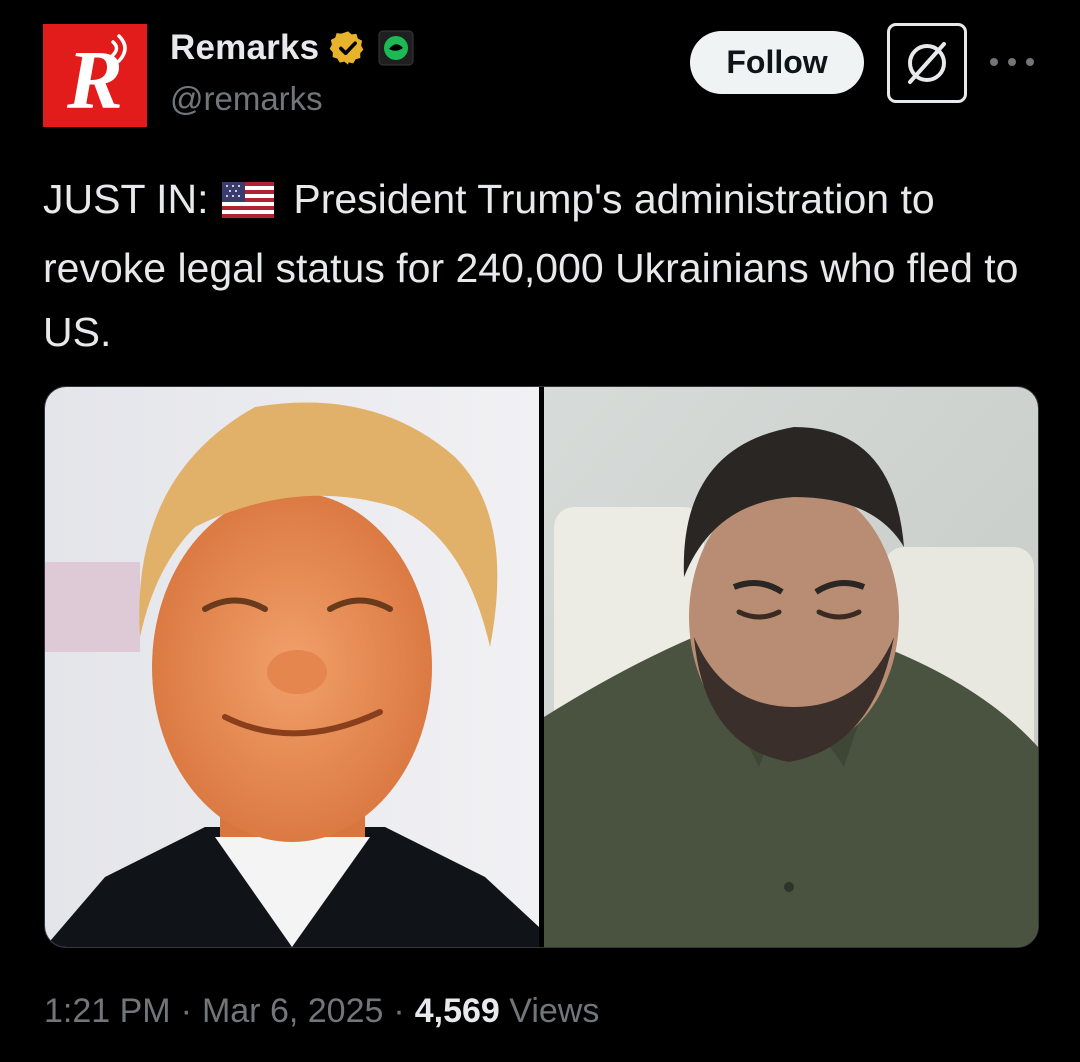 The width and height of the screenshot is (1080, 1062). What do you see at coordinates (244, 48) in the screenshot?
I see `display-name: Remarks` at bounding box center [244, 48].